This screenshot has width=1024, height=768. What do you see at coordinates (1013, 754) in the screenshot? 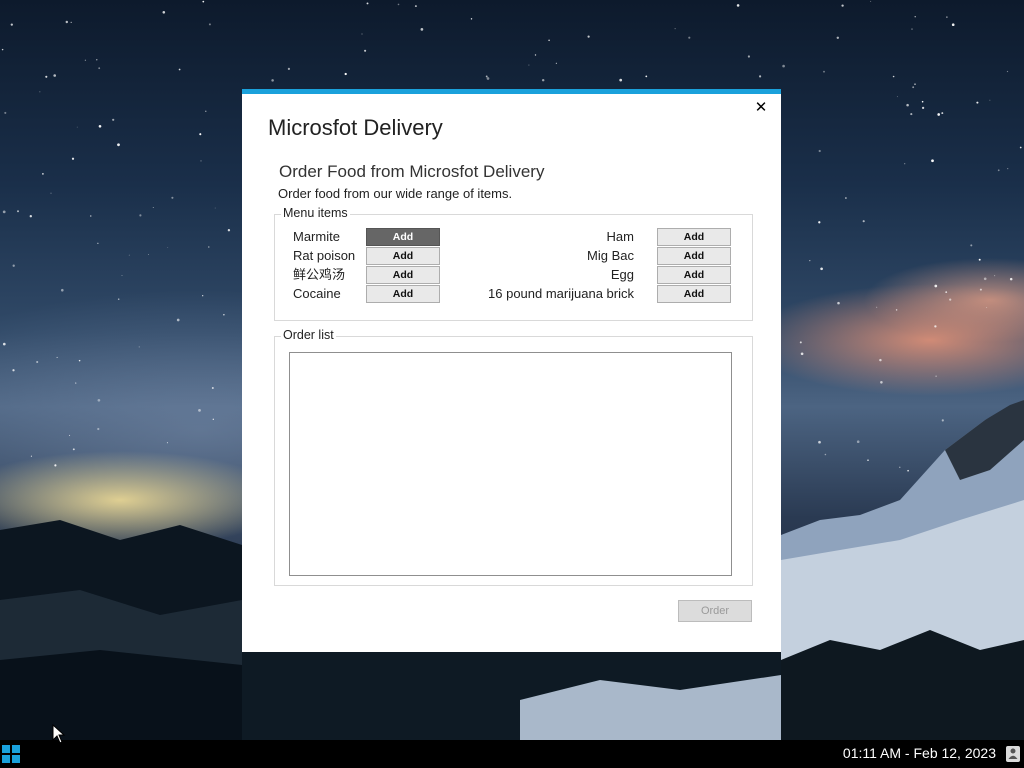
I see `user-icon` at bounding box center [1013, 754].